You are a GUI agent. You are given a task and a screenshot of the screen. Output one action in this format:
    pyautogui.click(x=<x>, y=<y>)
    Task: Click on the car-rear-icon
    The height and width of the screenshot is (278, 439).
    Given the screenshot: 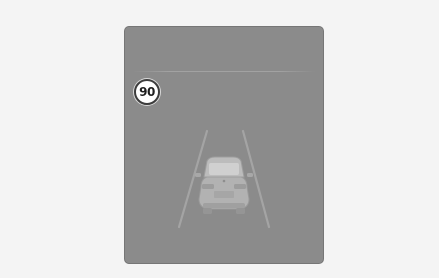 What is the action you would take?
    pyautogui.click(x=224, y=185)
    